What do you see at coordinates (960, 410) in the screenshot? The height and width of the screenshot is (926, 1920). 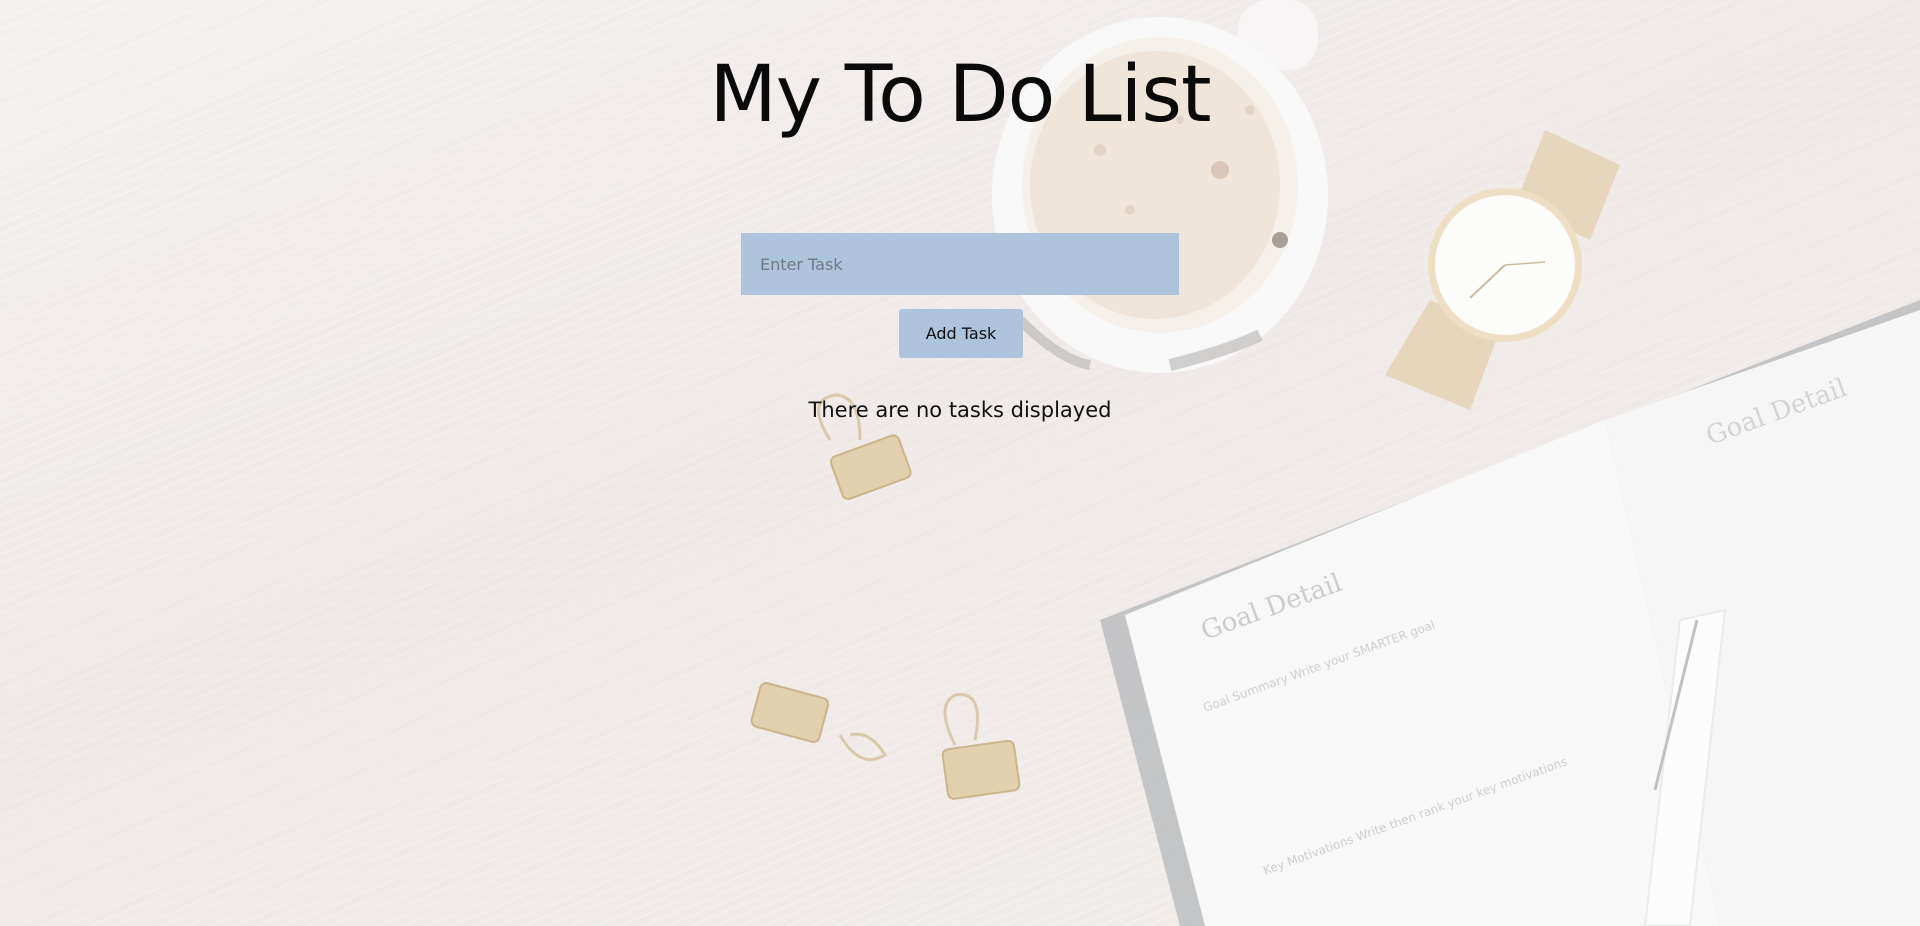 I see `empty-tasks-message: There are no tasks displayed` at bounding box center [960, 410].